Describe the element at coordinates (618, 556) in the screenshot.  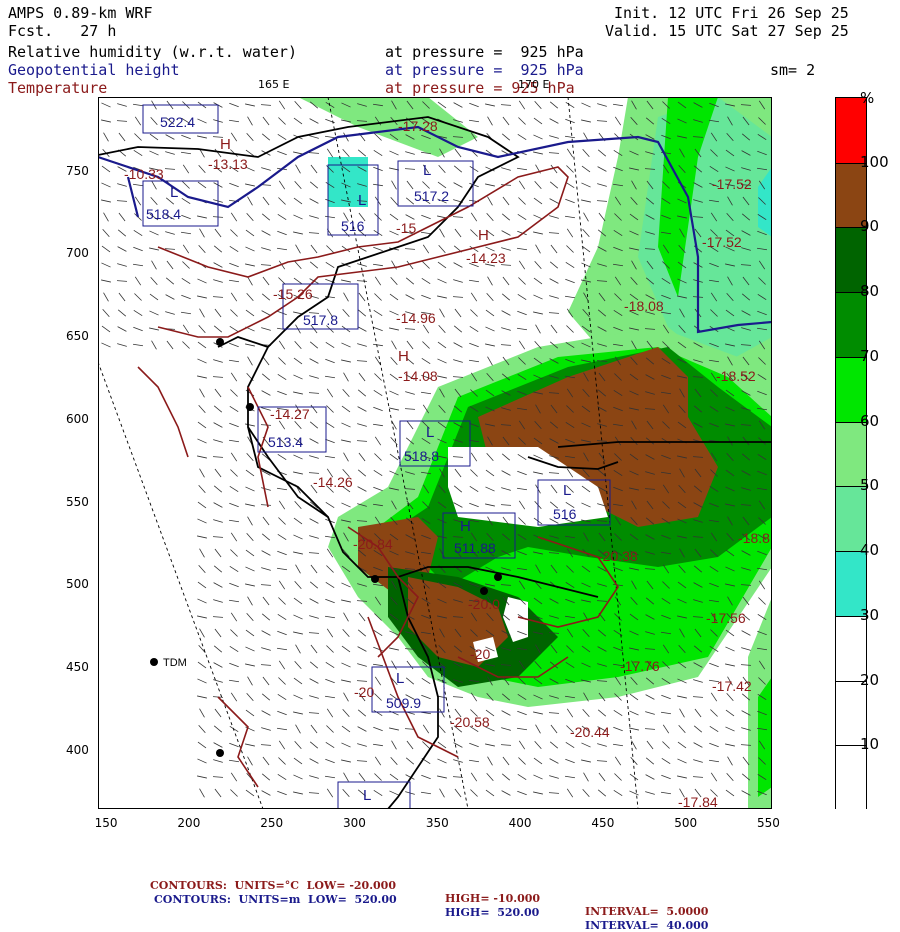
I see `temp-label: -20.38` at that location.